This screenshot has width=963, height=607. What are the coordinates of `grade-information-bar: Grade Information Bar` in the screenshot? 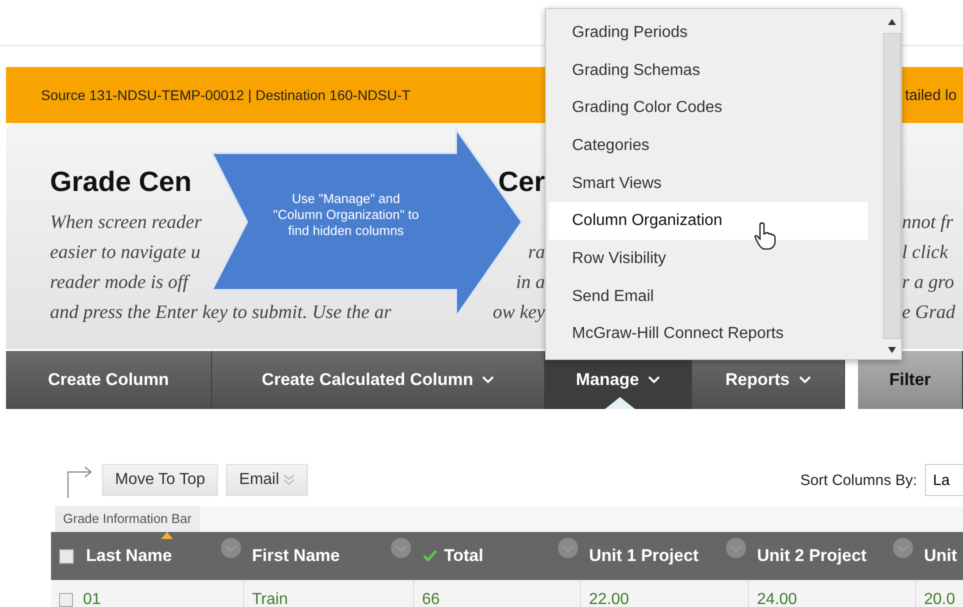 It's located at (127, 519).